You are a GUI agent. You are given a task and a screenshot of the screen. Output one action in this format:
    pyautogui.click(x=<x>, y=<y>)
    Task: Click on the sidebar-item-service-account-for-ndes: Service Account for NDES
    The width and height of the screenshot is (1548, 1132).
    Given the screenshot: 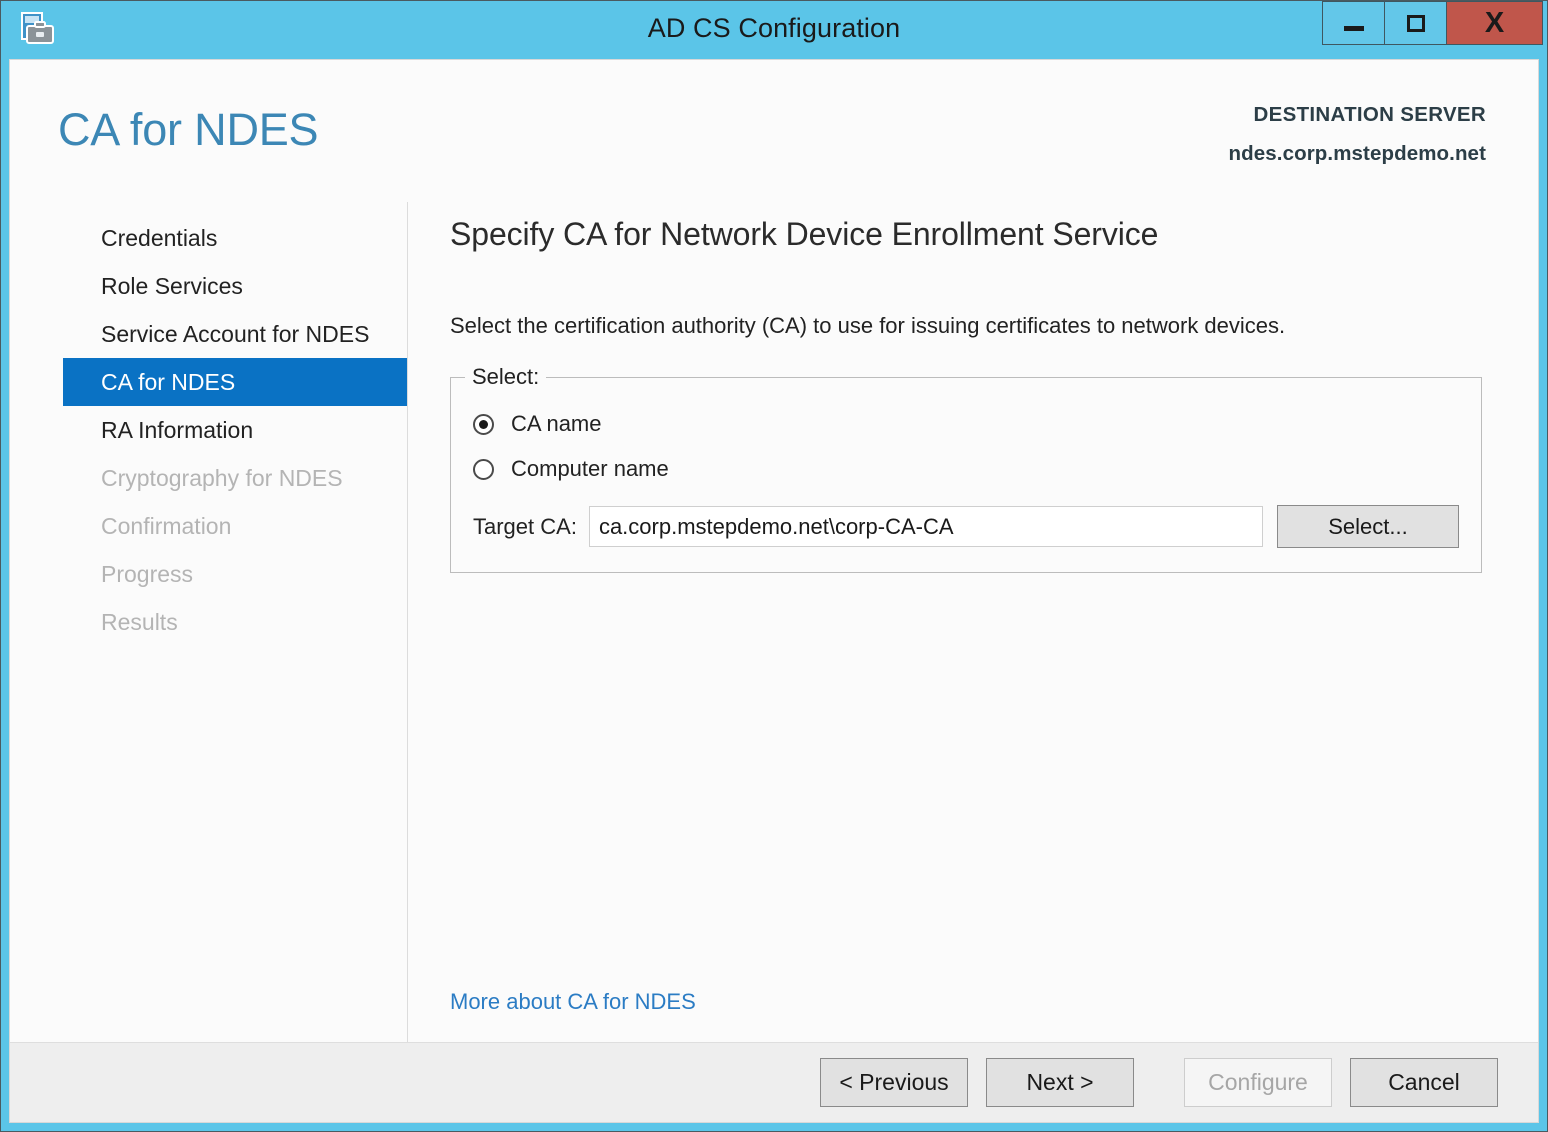 What is the action you would take?
    pyautogui.click(x=235, y=334)
    